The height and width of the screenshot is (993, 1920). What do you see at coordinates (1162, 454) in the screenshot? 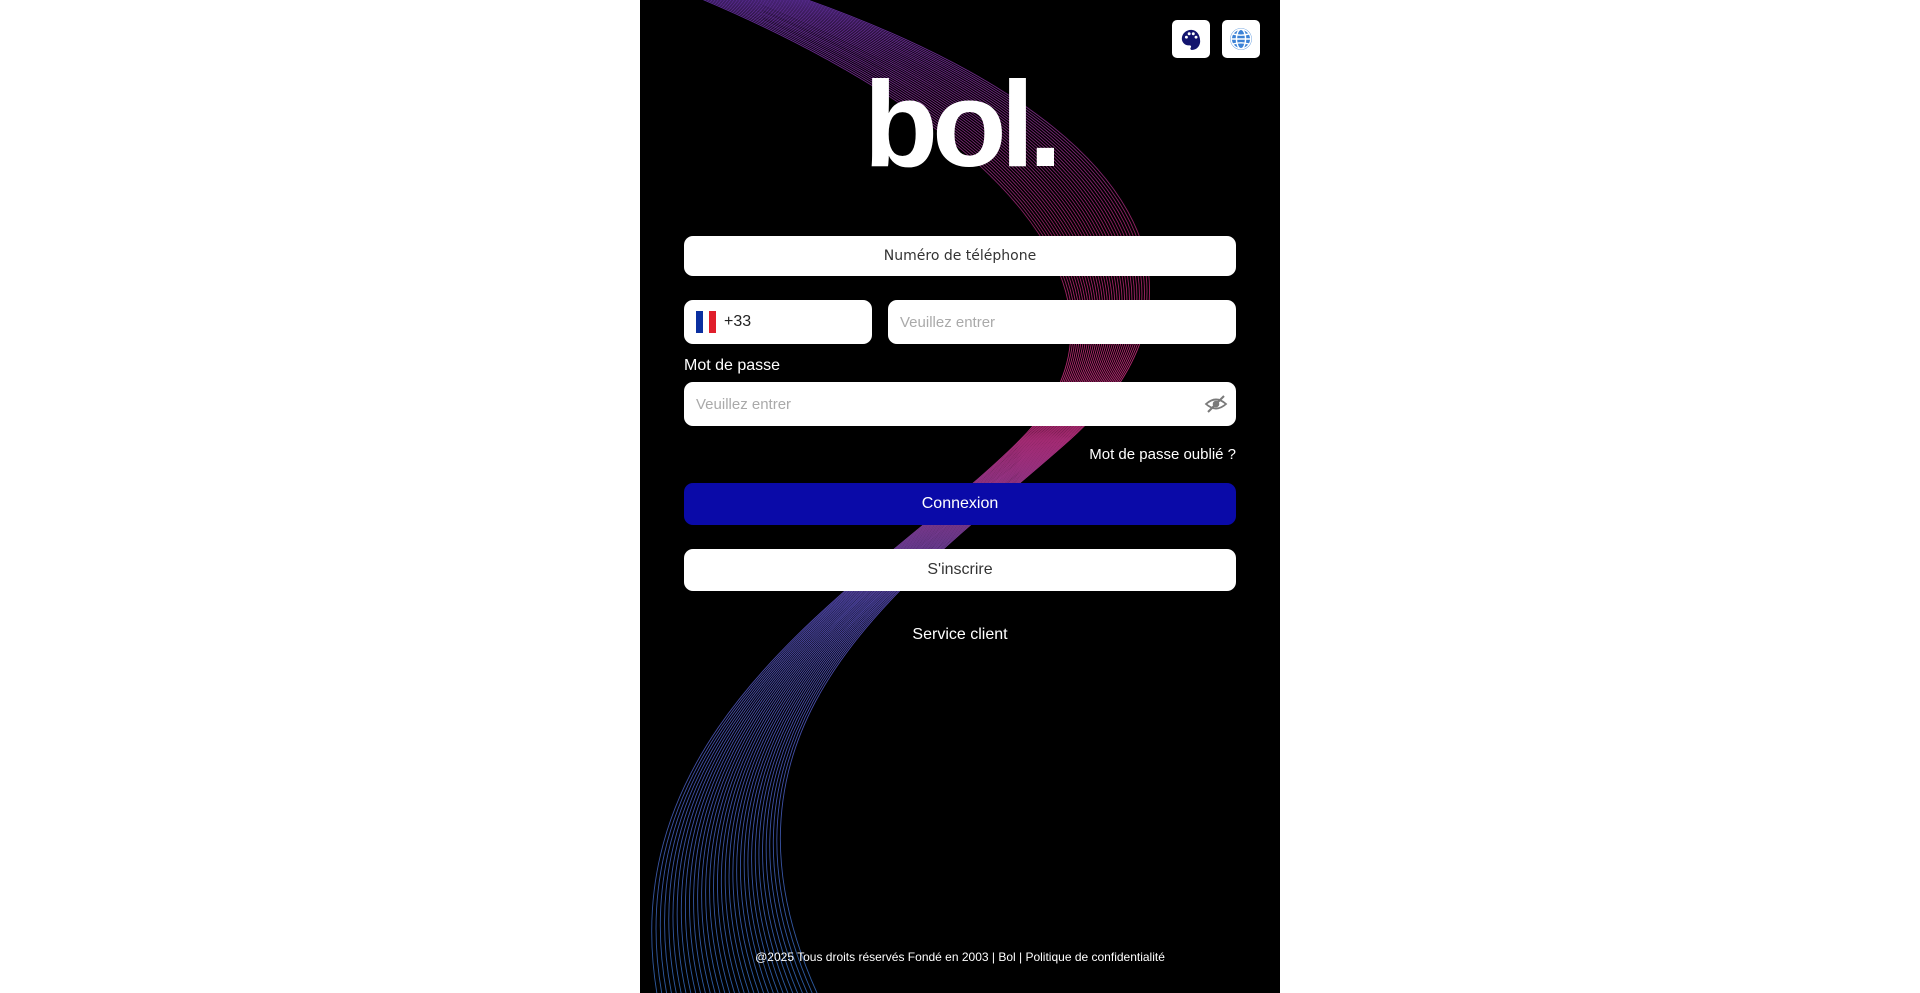
I see `forgot-password-link: Mot de passe oublié ?` at bounding box center [1162, 454].